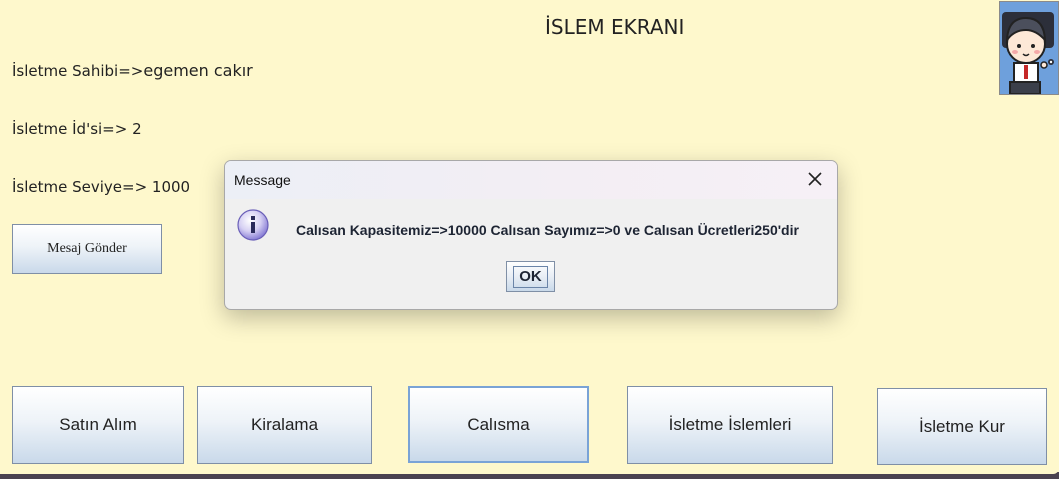 The image size is (1059, 479). I want to click on found-business-button: İsletme Kur, so click(962, 426).